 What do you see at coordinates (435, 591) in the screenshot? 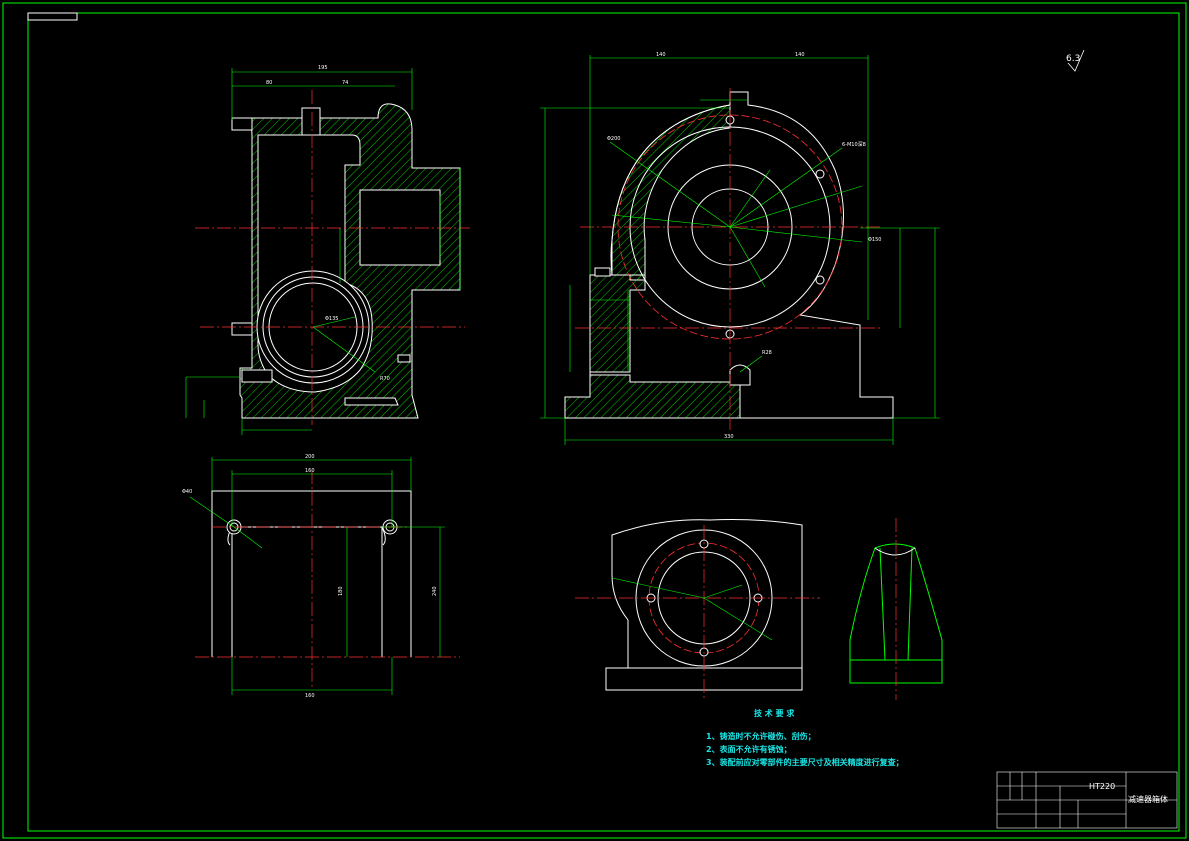
I see `dim-plan-overall: 240` at bounding box center [435, 591].